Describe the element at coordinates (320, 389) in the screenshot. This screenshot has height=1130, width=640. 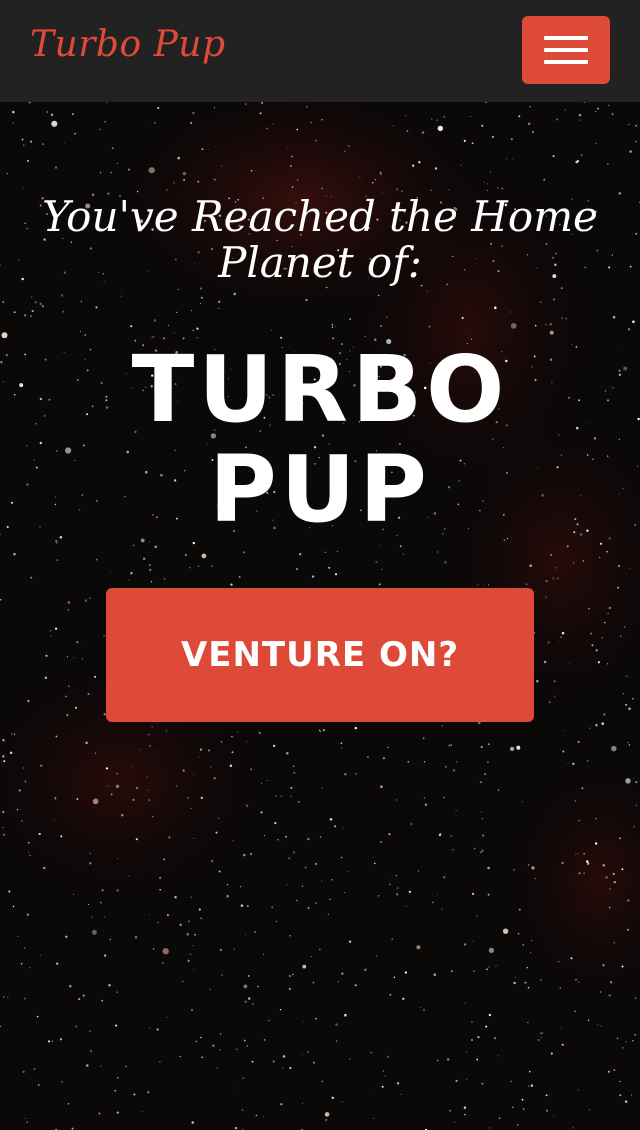
I see `headline-line-1: TURBO` at that location.